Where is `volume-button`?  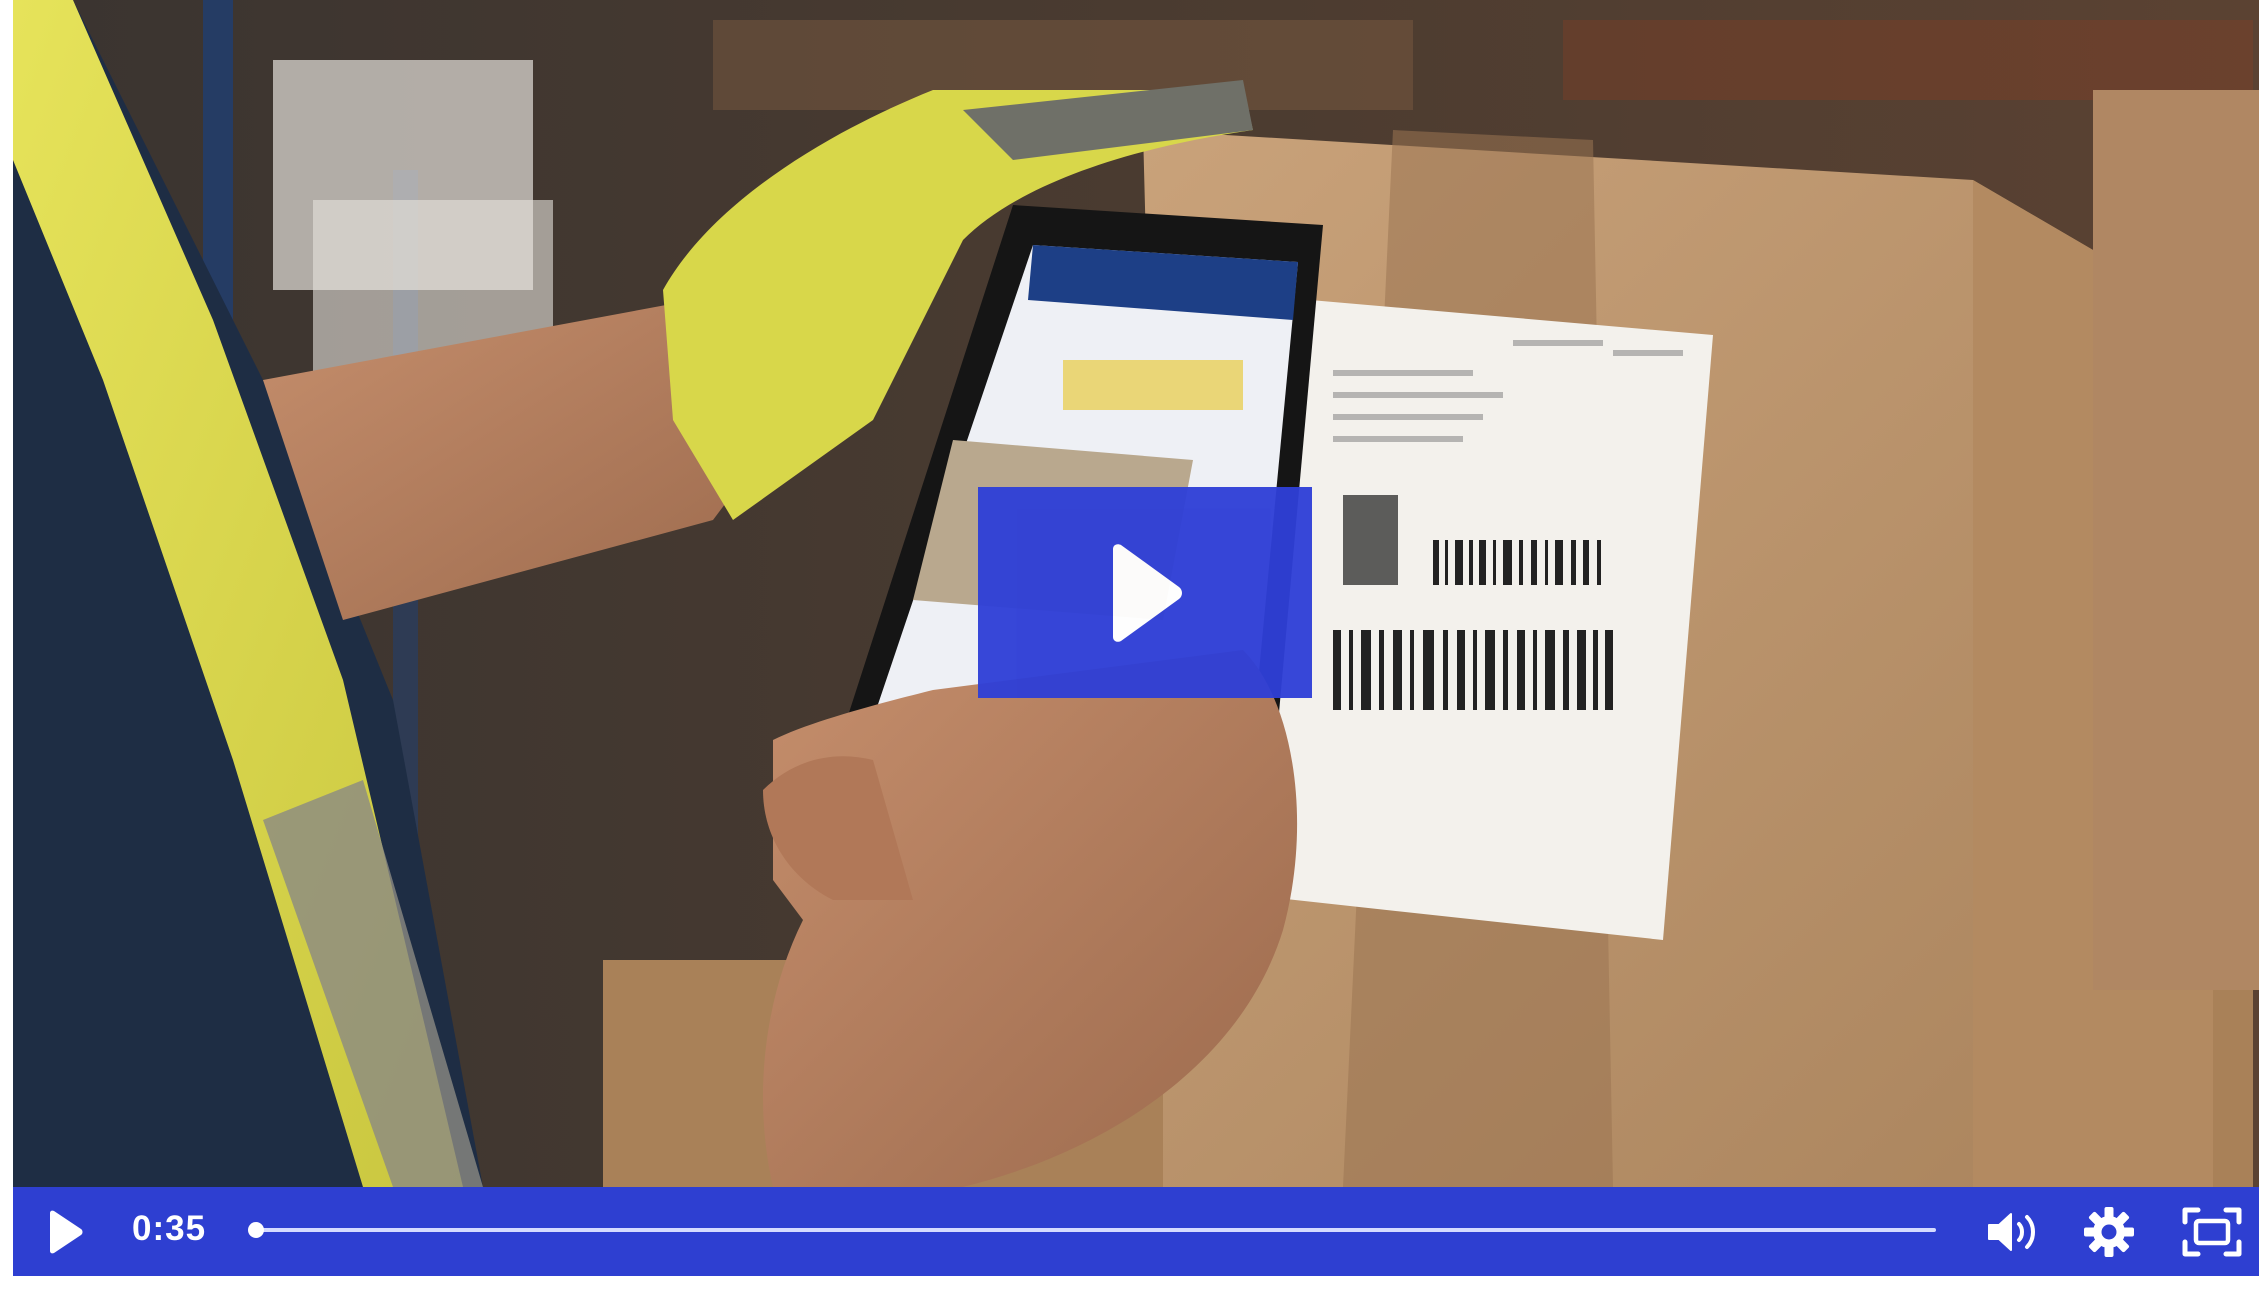 volume-button is located at coordinates (2013, 1232).